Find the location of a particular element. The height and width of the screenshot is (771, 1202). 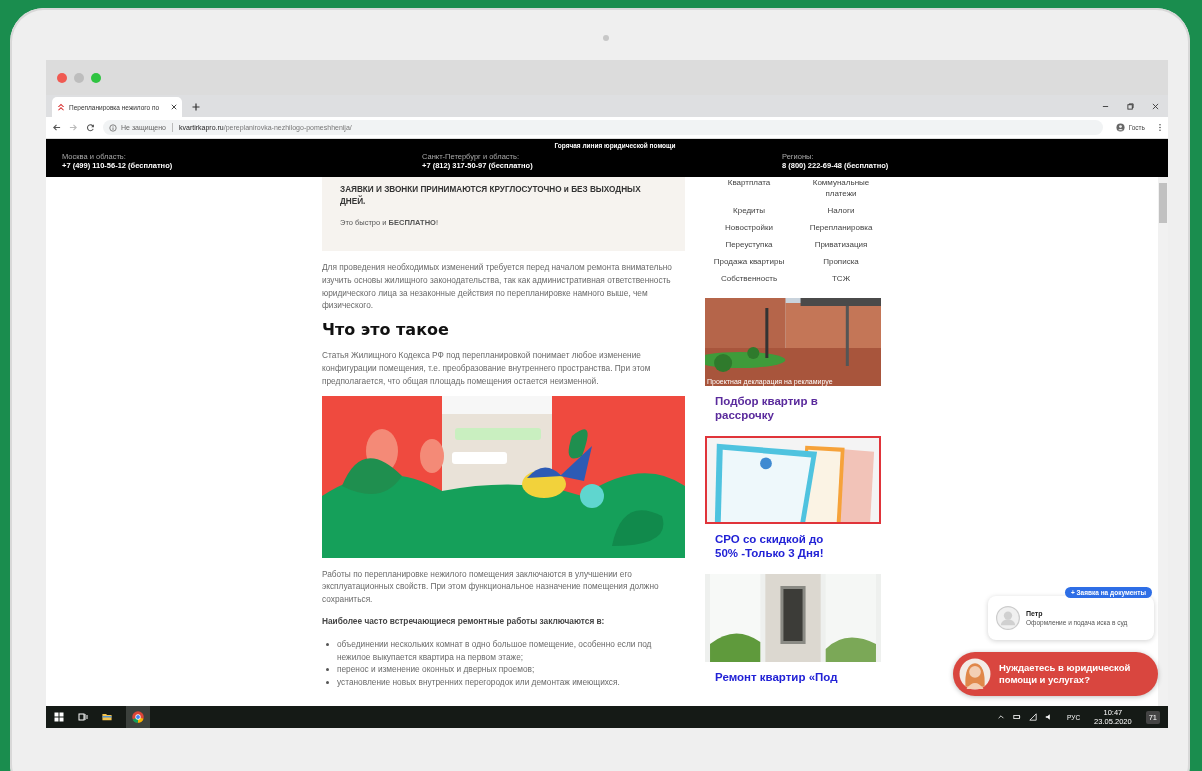

camera-icon is located at coordinates (606, 38).